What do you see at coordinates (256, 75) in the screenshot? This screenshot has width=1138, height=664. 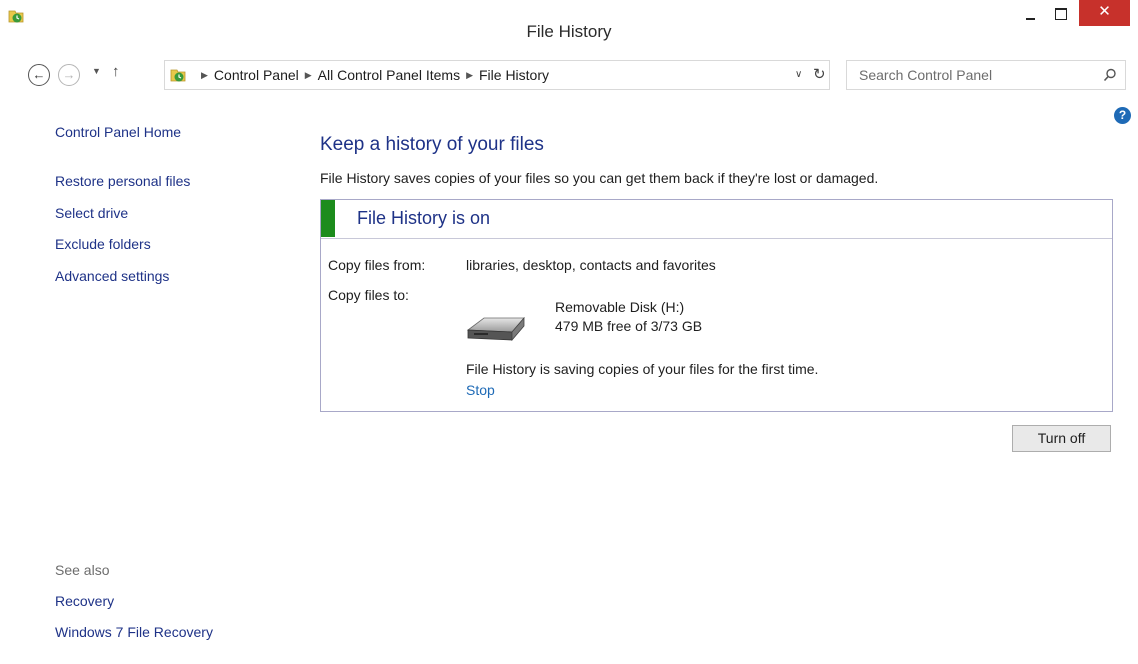 I see `breadcrumb-control-panel: Control Panel` at bounding box center [256, 75].